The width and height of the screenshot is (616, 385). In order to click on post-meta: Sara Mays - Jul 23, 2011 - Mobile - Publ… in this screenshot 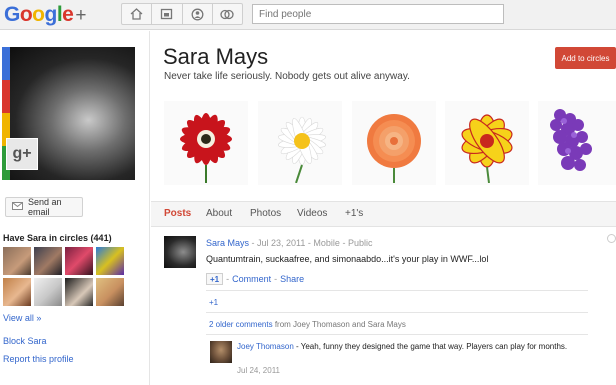, I will do `click(289, 243)`.